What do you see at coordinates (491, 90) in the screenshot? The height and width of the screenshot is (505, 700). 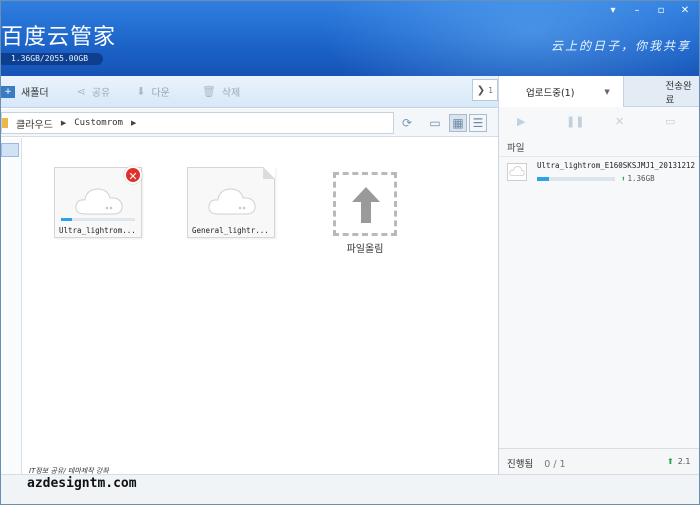 I see `panel-toggle-count: 1` at bounding box center [491, 90].